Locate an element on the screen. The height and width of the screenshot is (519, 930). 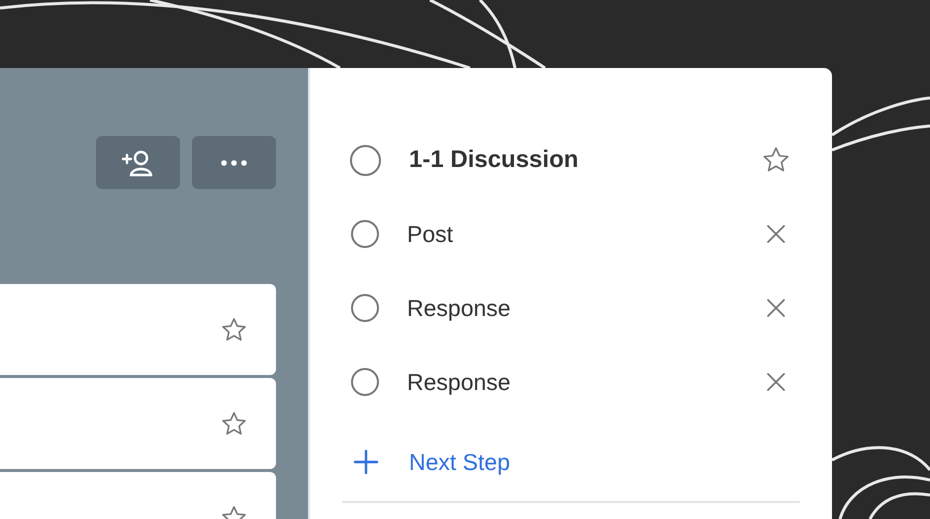
plus-icon is located at coordinates (366, 462).